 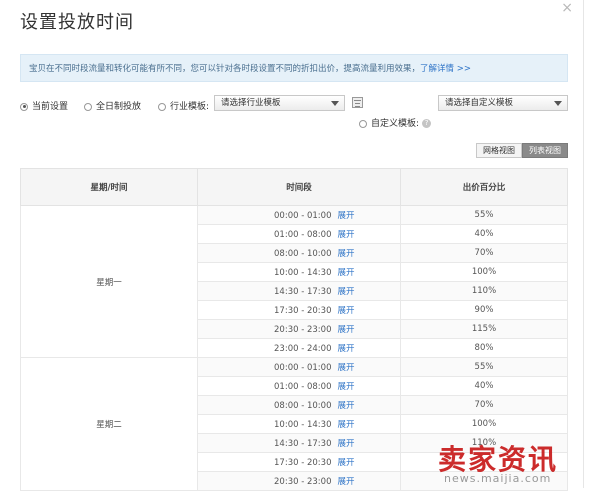 I want to click on header-time: 时间段, so click(x=299, y=187).